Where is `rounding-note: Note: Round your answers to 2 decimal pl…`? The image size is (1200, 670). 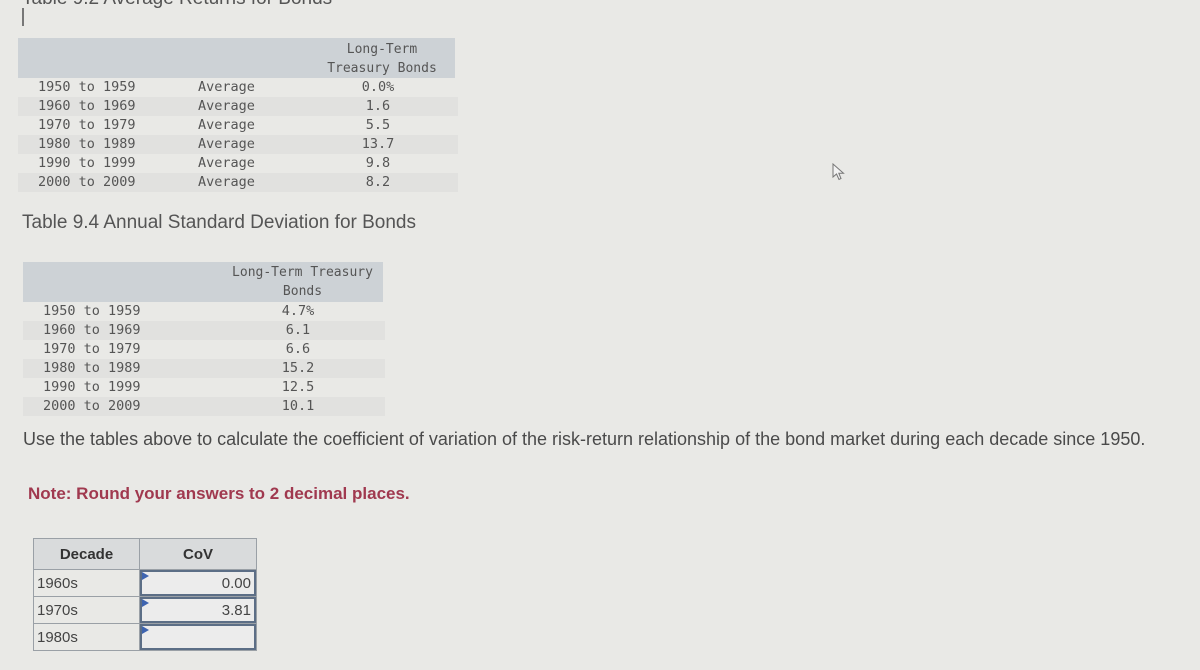 rounding-note: Note: Round your answers to 2 decimal pl… is located at coordinates (219, 493).